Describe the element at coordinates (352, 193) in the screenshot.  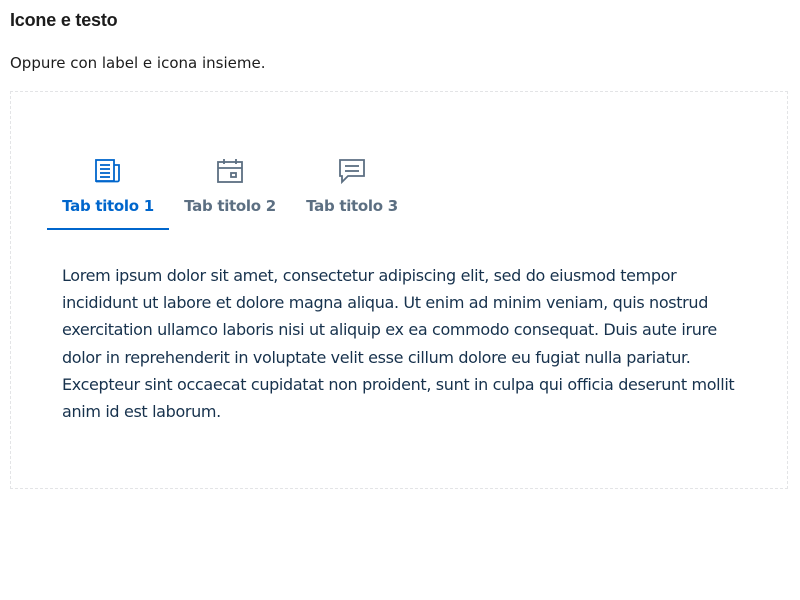
I see `tab-3: Tab titolo 3` at that location.